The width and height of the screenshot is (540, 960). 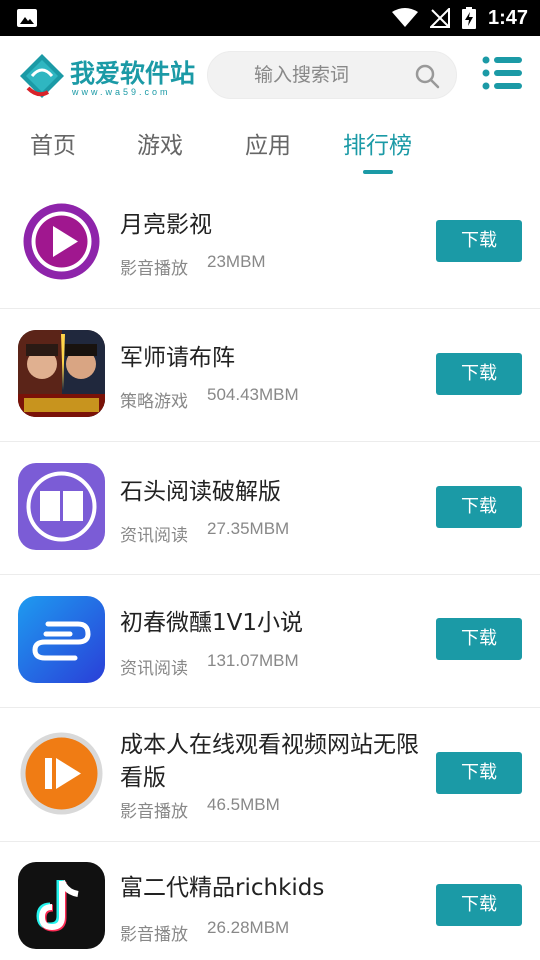 I want to click on logo-subtitle: www.wa59.com, so click(x=121, y=92).